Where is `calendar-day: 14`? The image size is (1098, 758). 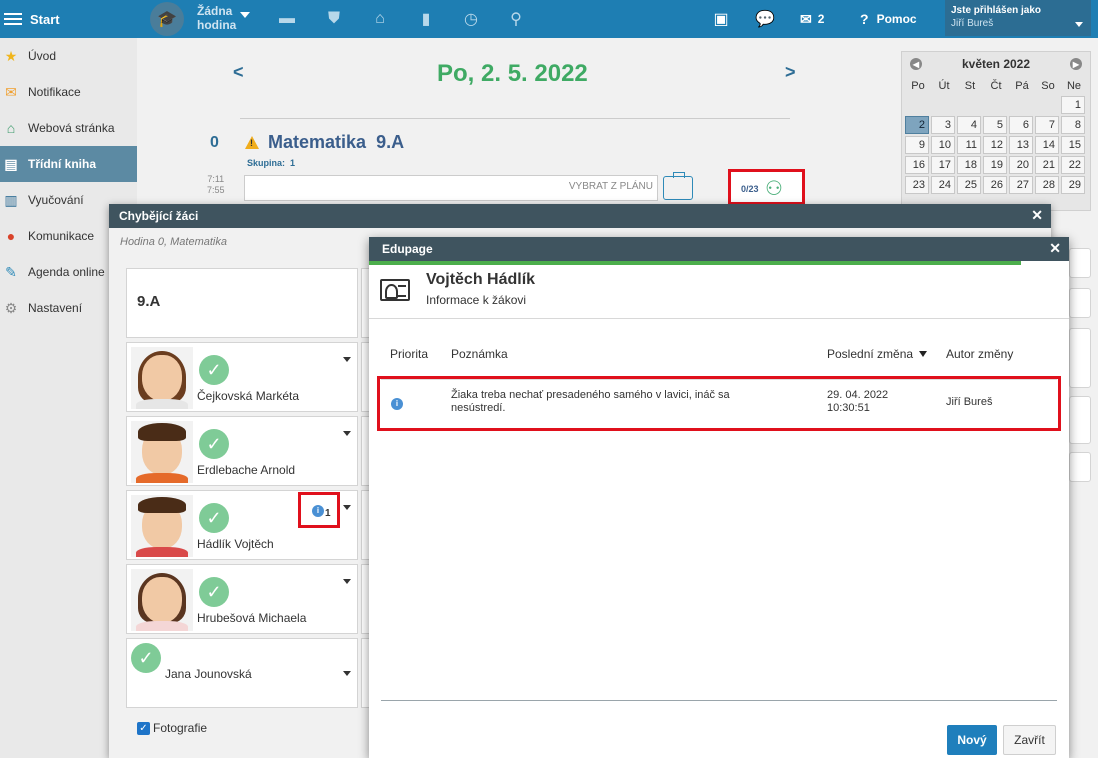
calendar-day: 14 is located at coordinates (1047, 145).